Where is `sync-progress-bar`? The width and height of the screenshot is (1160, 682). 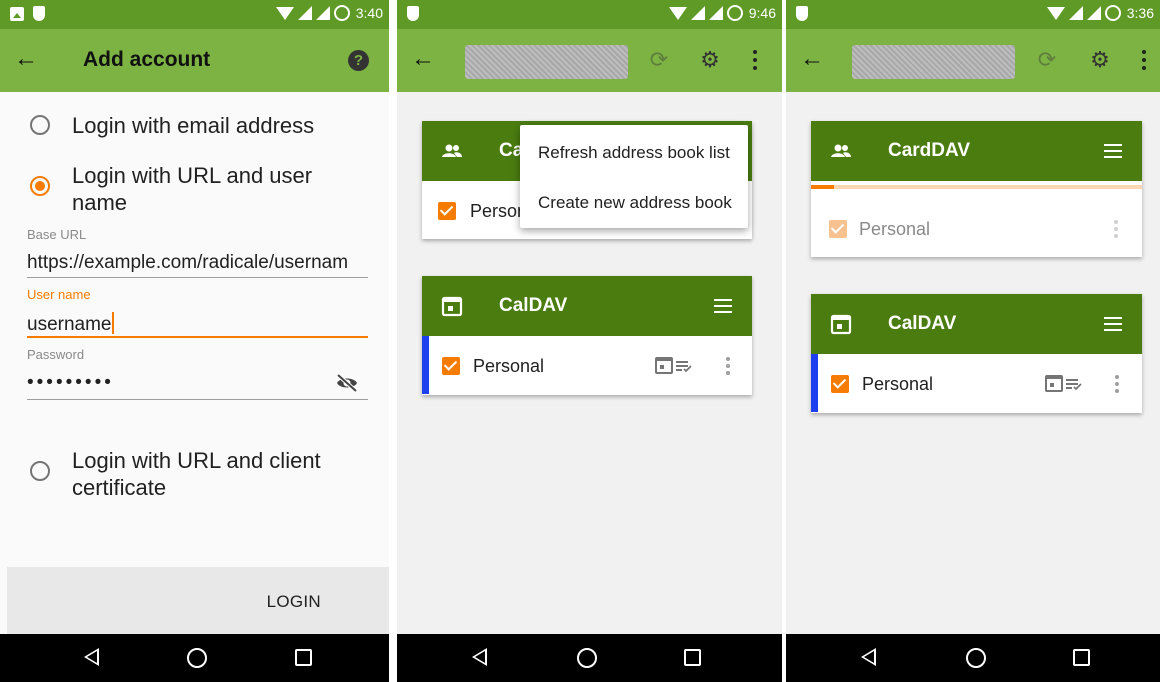 sync-progress-bar is located at coordinates (976, 187).